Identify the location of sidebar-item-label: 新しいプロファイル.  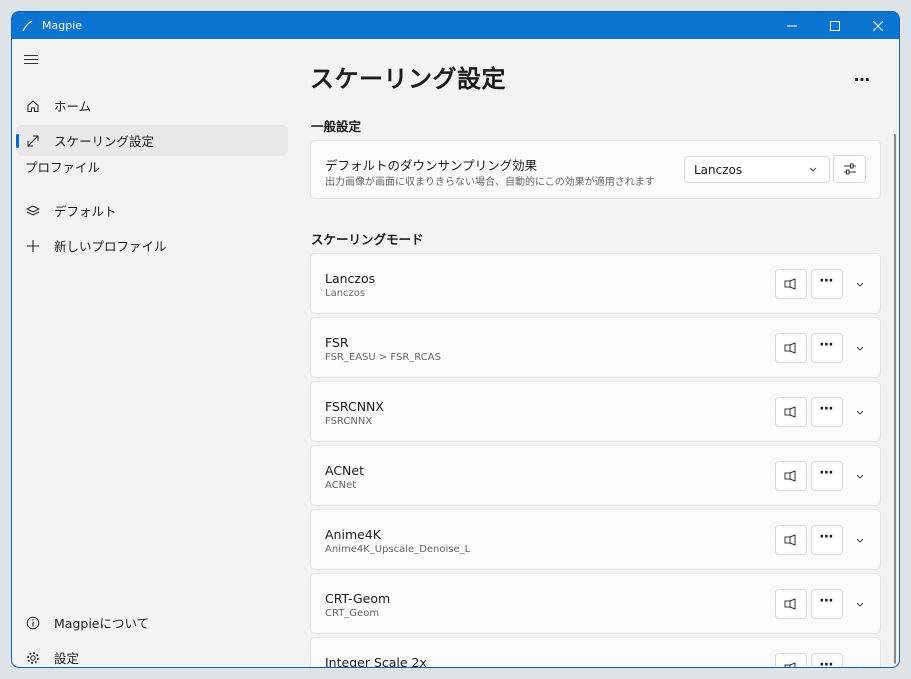
(110, 246).